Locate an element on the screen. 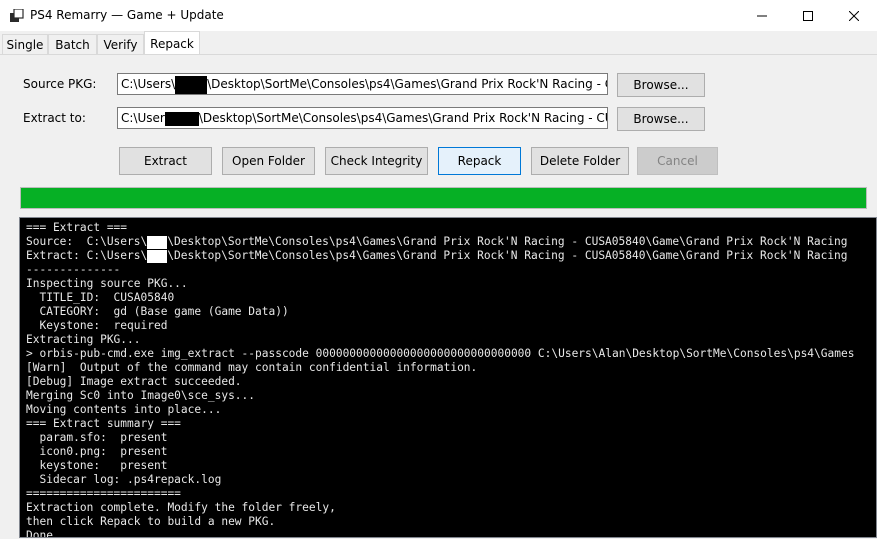 The height and width of the screenshot is (539, 877). window-title: PS4 Remarry — Game + Update is located at coordinates (127, 15).